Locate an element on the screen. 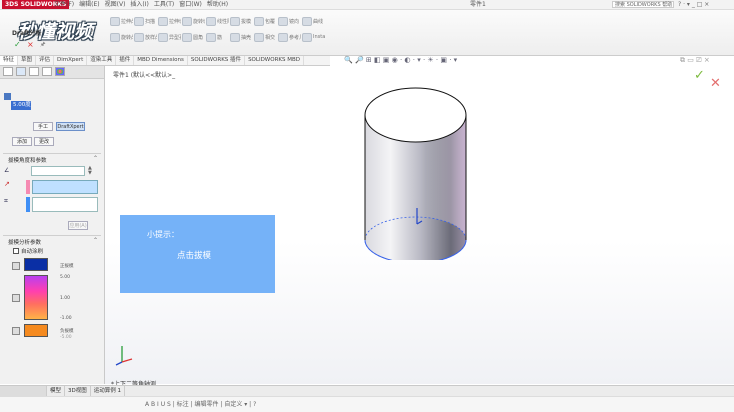 The width and height of the screenshot is (734, 412). ribbon-command-label: 拔模 is located at coordinates (247, 21).